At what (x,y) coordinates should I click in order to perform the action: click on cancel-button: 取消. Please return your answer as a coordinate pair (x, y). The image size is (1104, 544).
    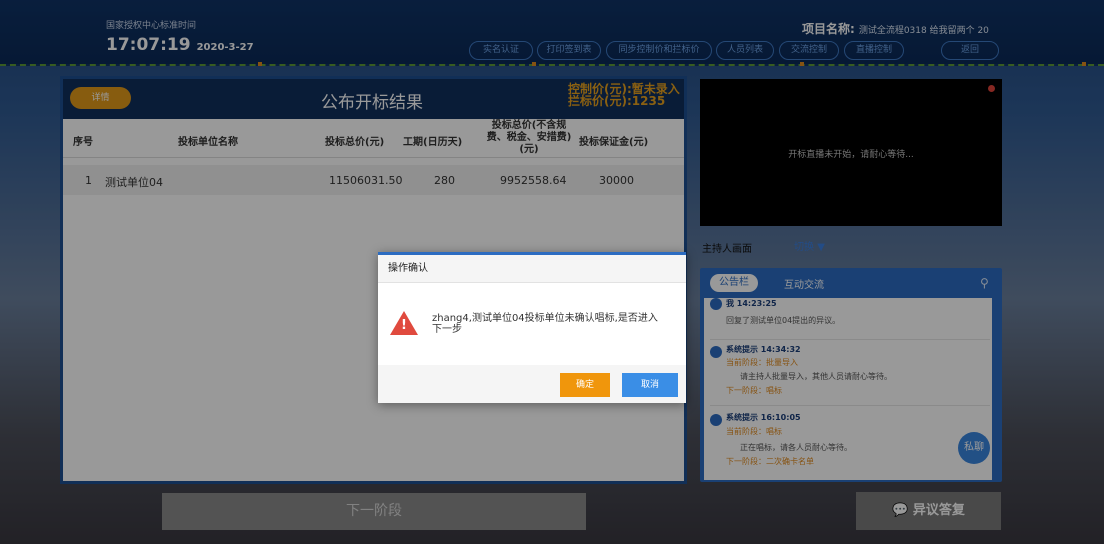
    Looking at the image, I should click on (650, 385).